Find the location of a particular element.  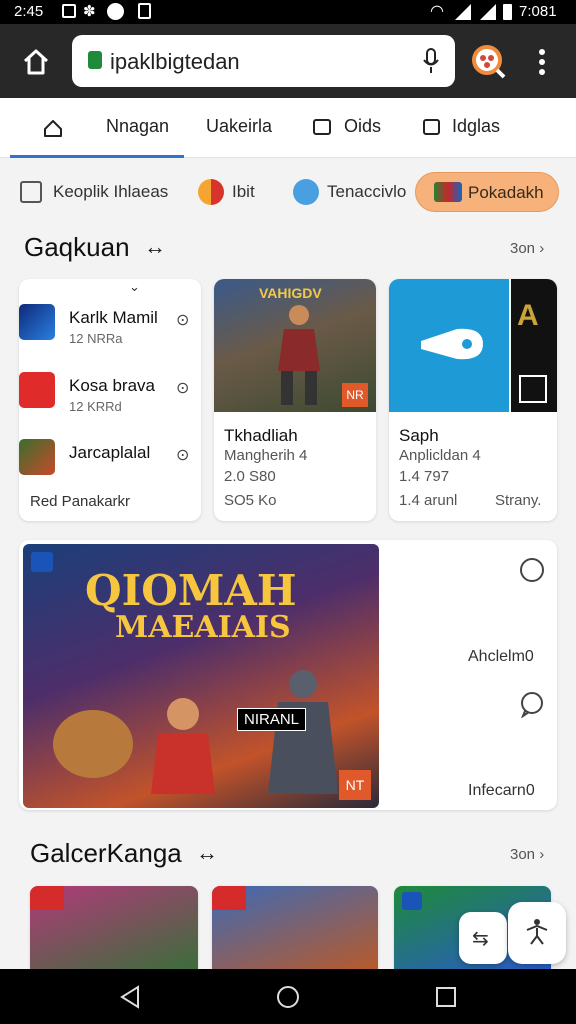

list-footer: Red Panakarkr is located at coordinates (80, 501).